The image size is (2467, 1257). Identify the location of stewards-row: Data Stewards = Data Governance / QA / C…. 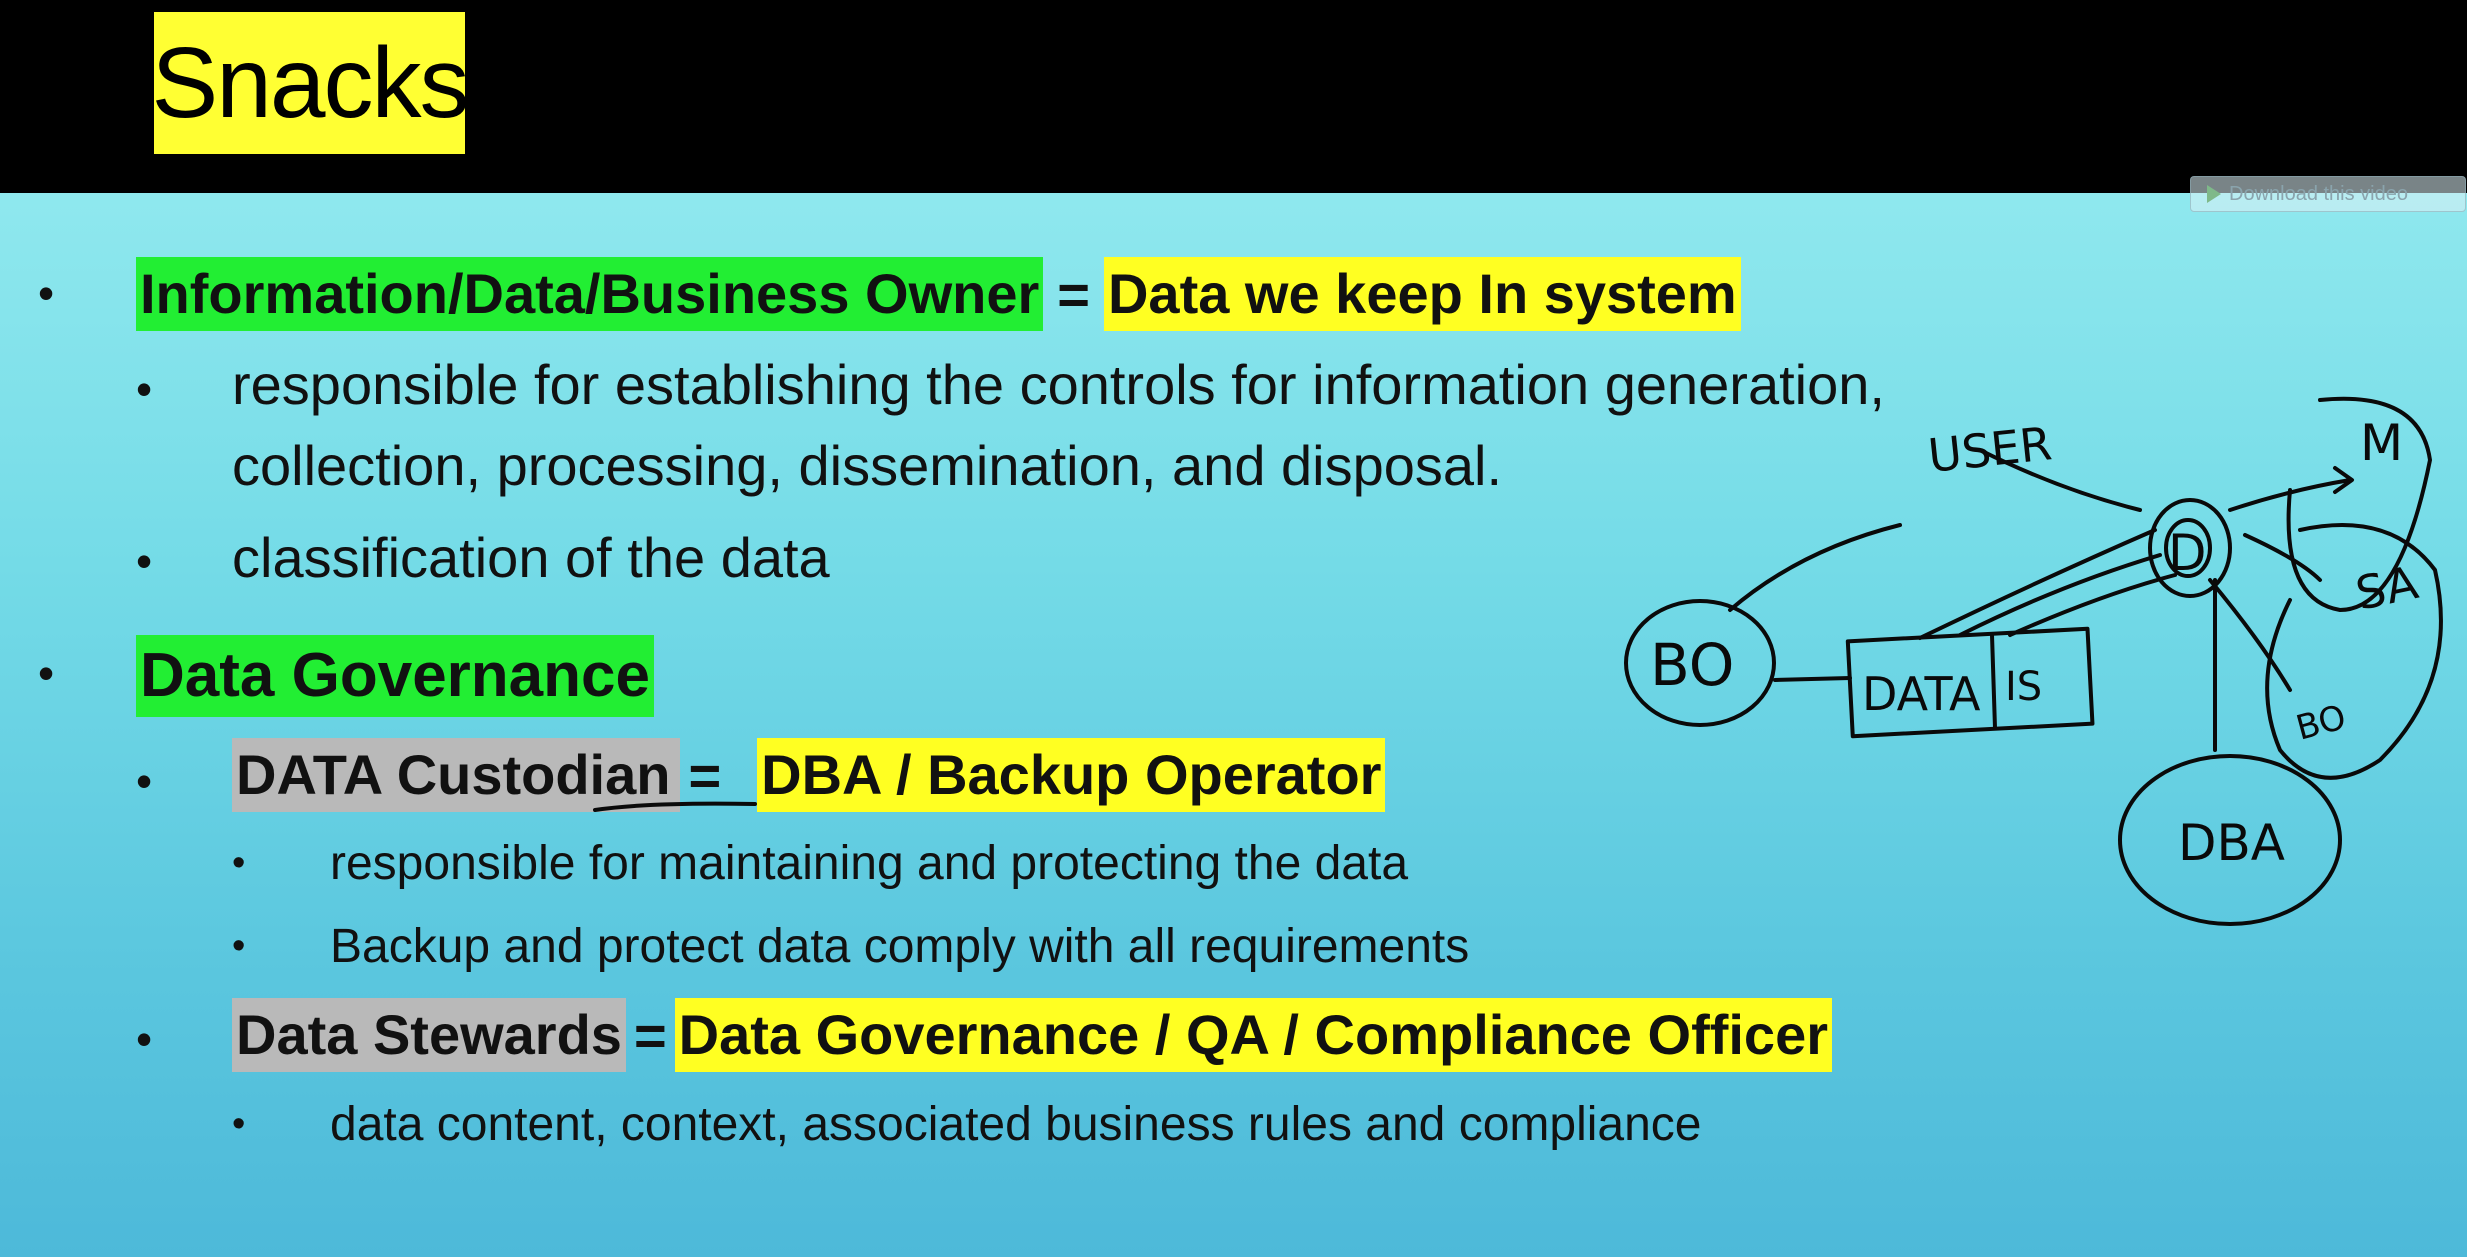
(1032, 1035).